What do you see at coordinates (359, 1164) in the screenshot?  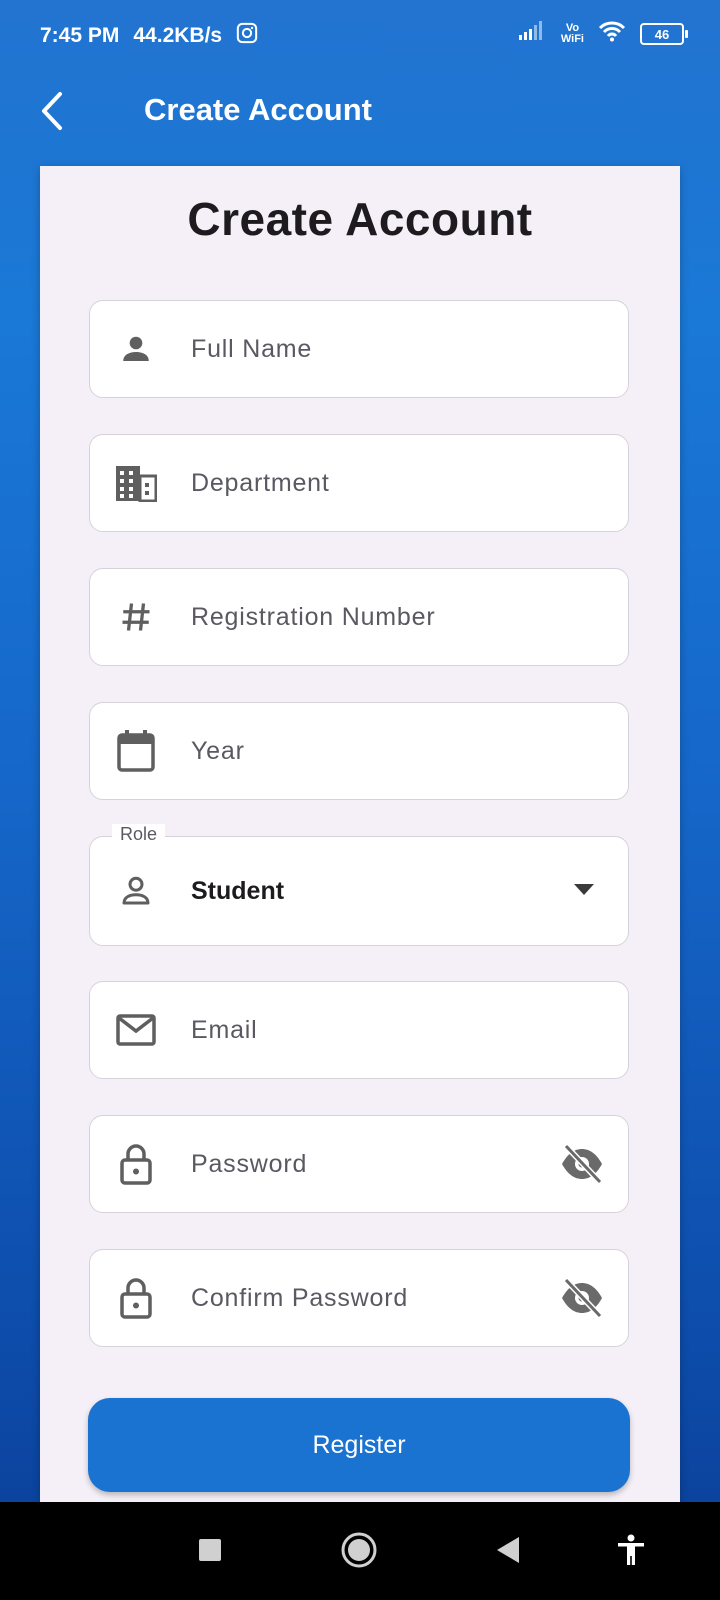 I see `password-field: Password` at bounding box center [359, 1164].